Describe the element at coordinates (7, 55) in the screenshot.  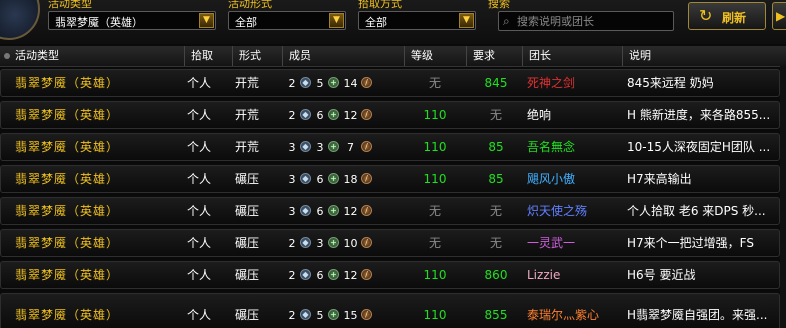
I see `bullet-icon` at that location.